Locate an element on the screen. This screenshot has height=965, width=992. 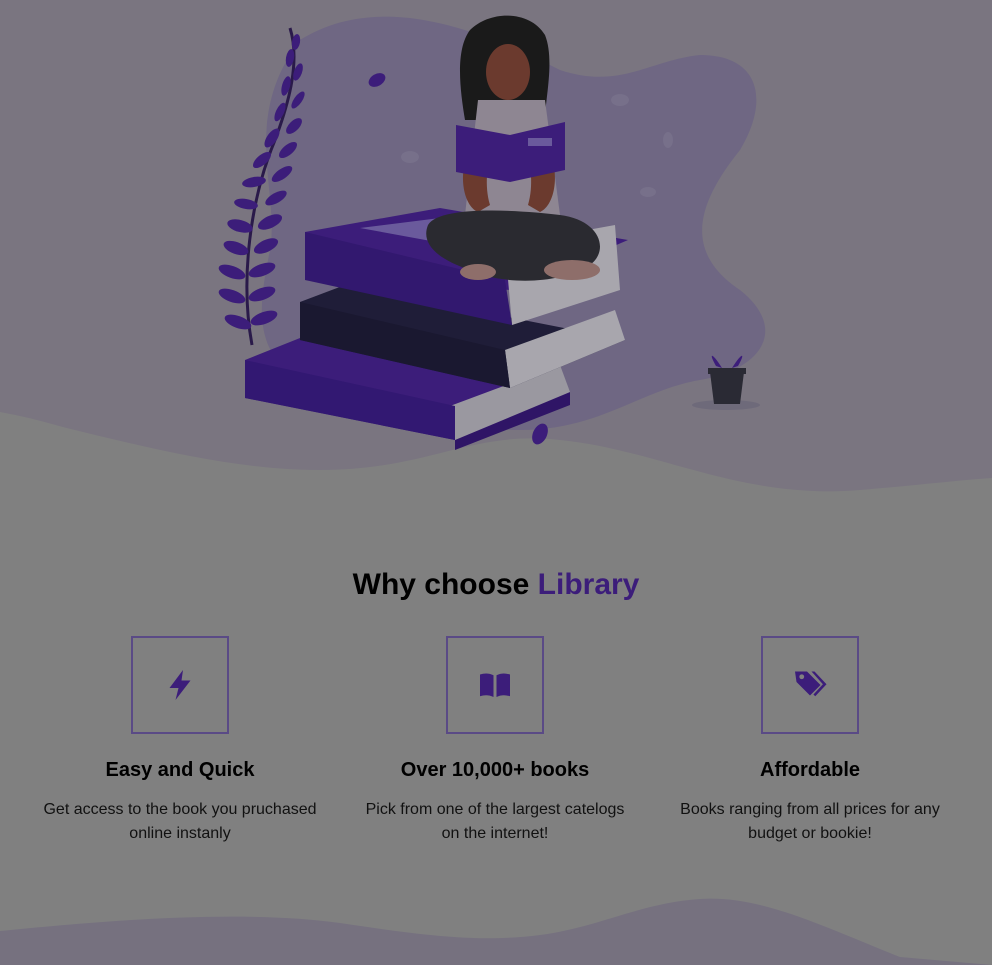
why-choose-title: Why choose Library is located at coordinates (496, 585).